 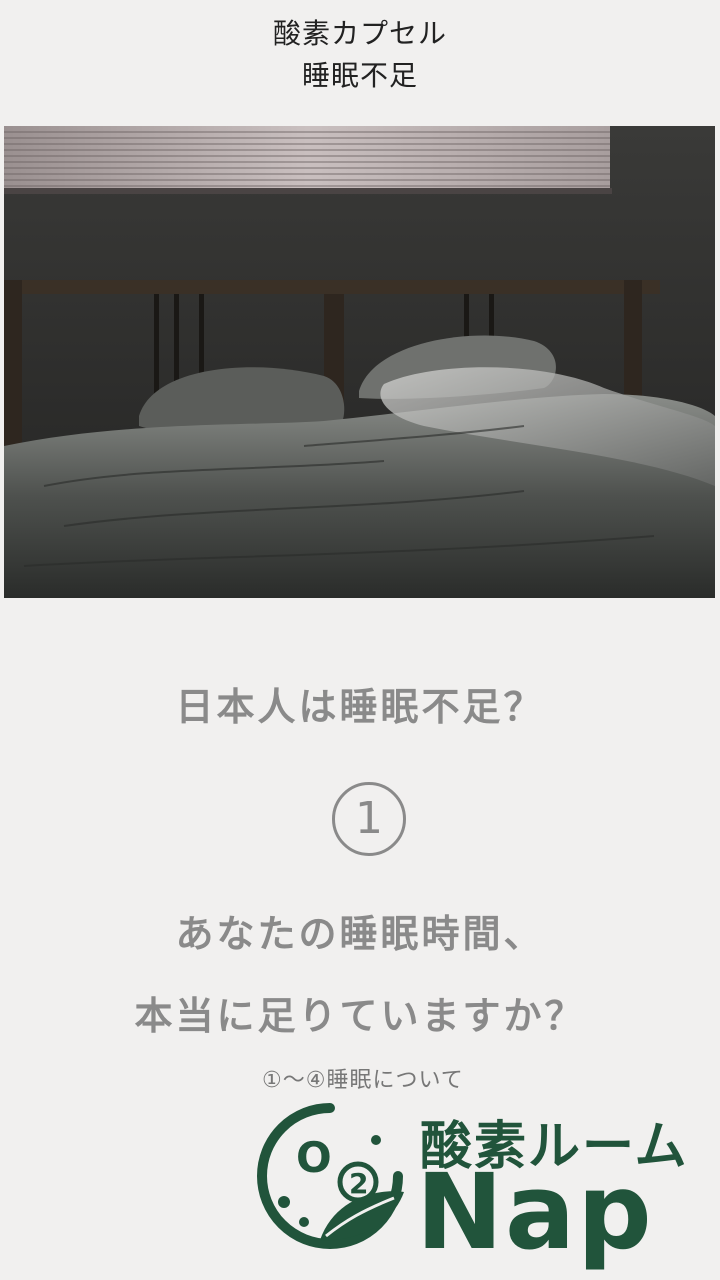 I want to click on header: 酸素カプセル 睡眠不足, so click(x=360, y=55).